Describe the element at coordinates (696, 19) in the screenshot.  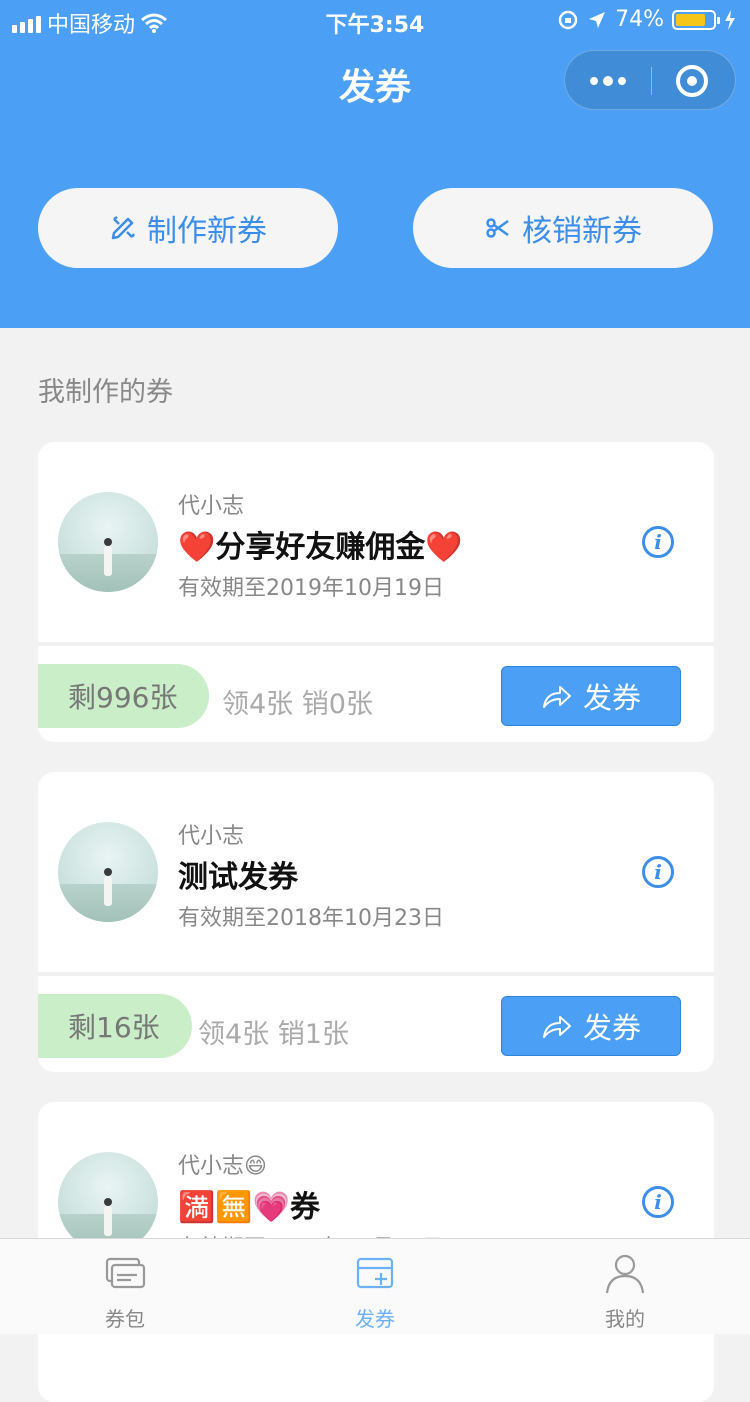
I see `battery-icon` at that location.